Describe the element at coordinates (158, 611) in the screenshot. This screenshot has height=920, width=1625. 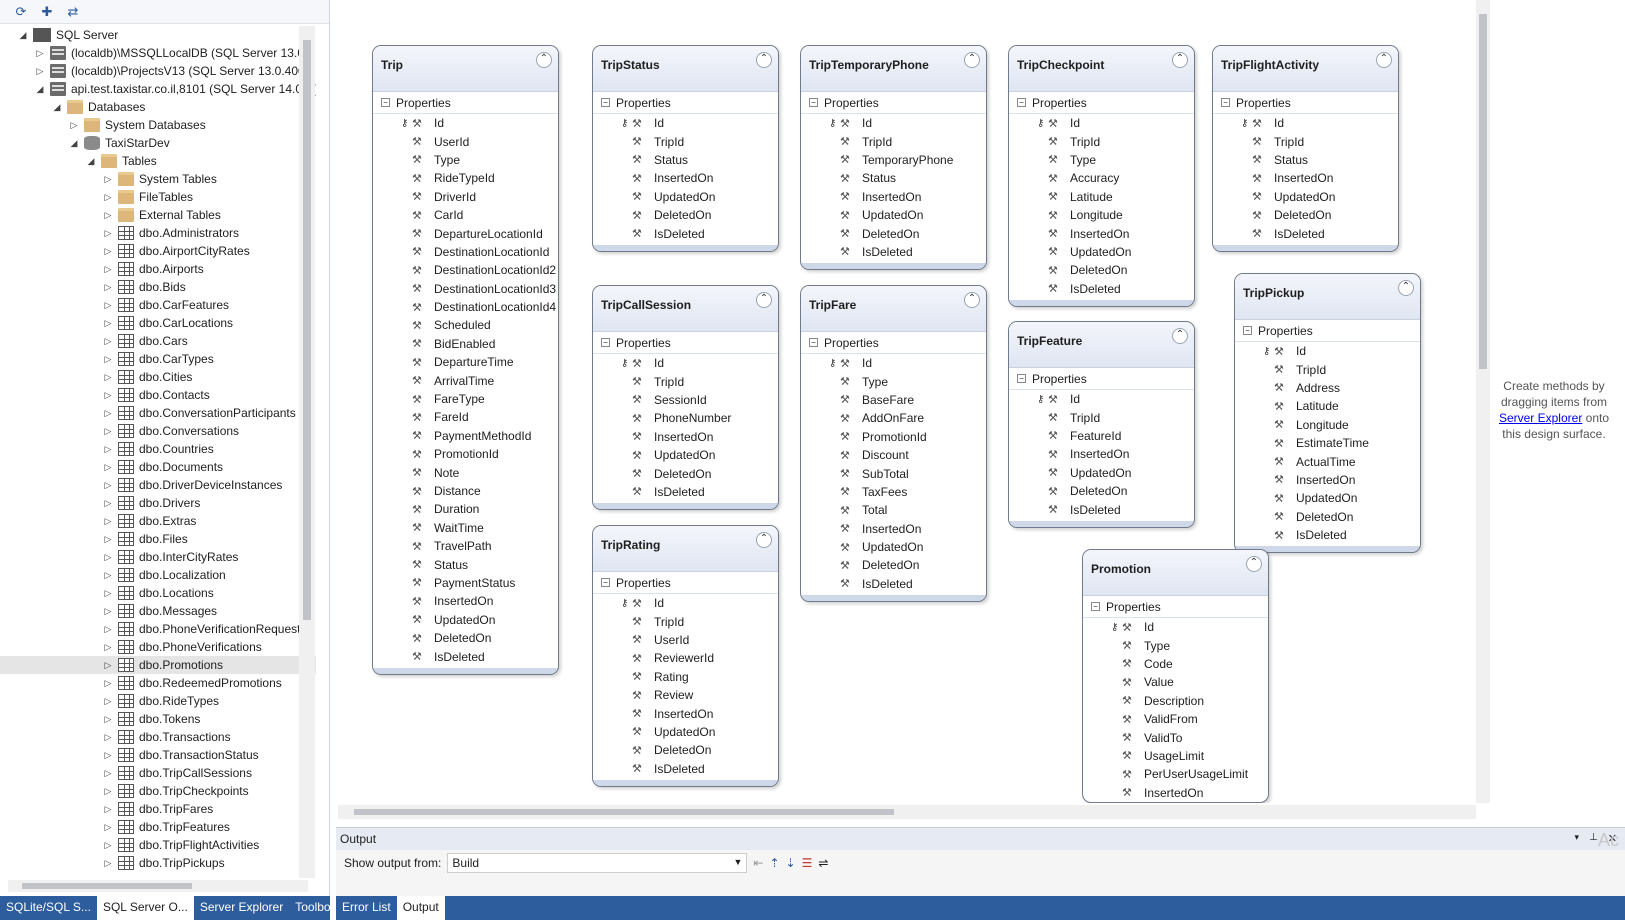
I see `tree-node: ▷ dbo.Messages` at that location.